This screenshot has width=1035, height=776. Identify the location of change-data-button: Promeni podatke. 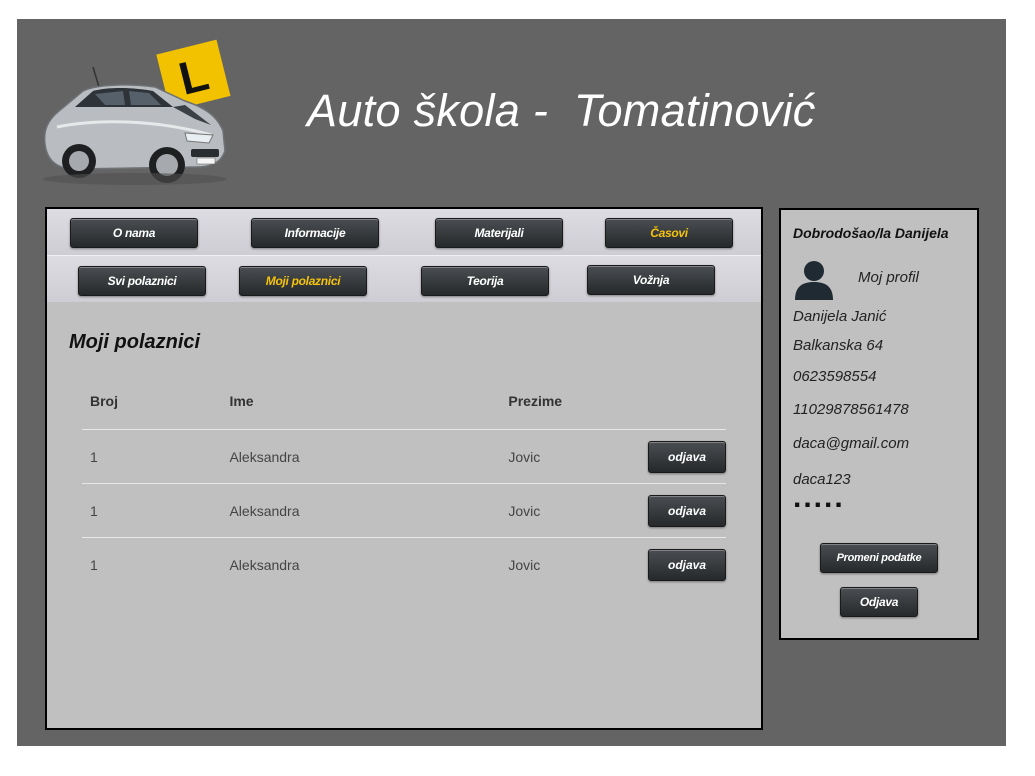
(879, 558).